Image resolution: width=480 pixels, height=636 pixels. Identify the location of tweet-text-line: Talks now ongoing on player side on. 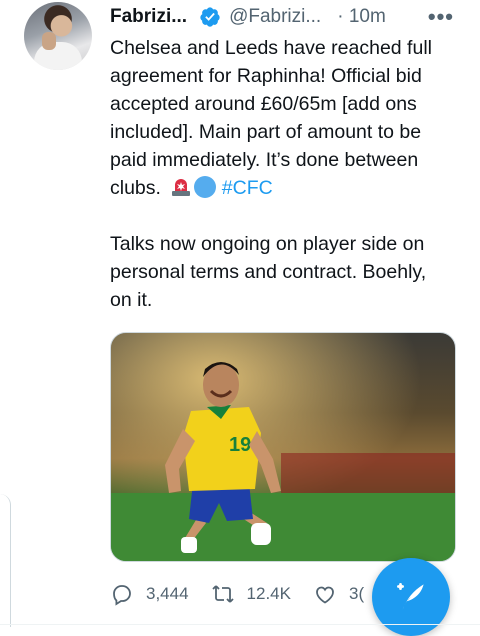
(267, 244).